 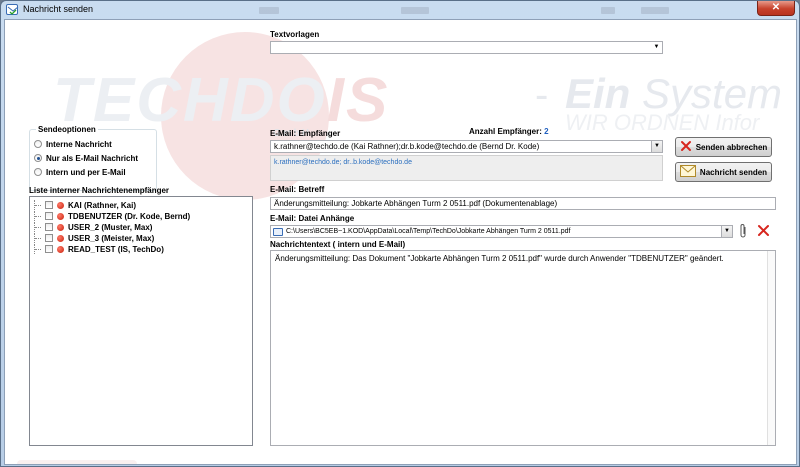 I want to click on email-attachments-label: E-Mail: Datei Anhänge, so click(x=312, y=218).